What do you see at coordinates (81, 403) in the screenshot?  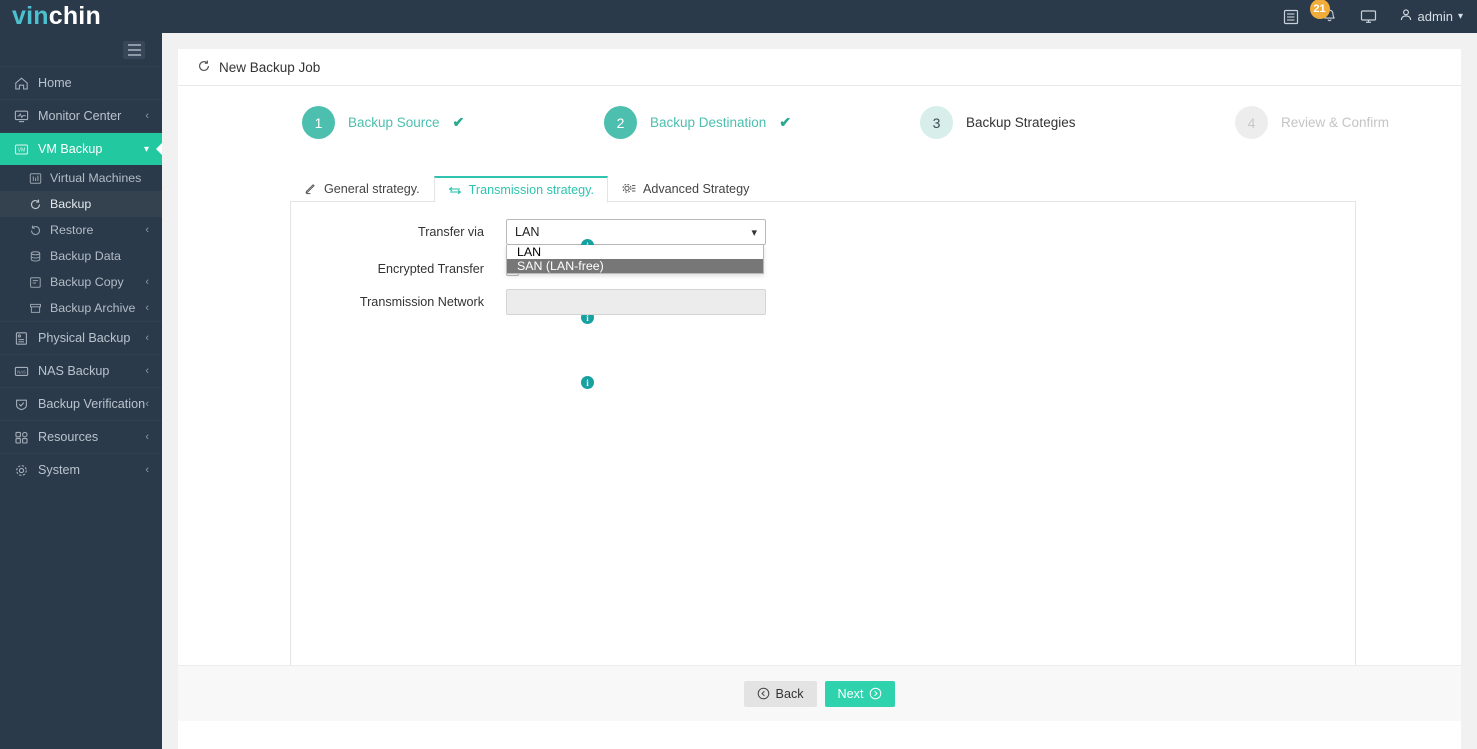 I see `sidebar-item-backup-verification: Backup Verification ‹` at bounding box center [81, 403].